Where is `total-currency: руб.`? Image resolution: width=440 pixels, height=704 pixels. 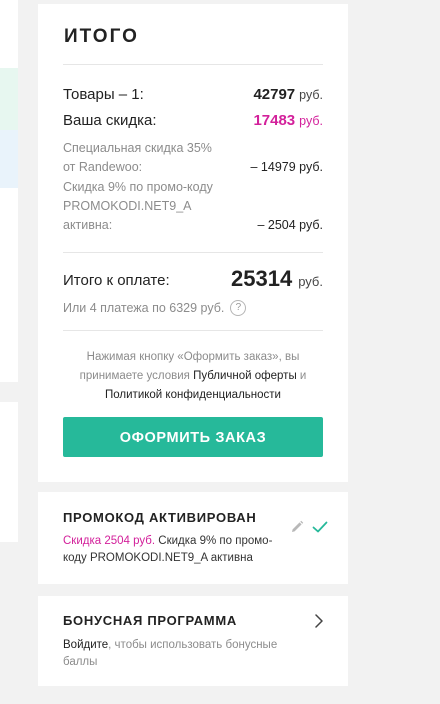
total-currency: руб. is located at coordinates (310, 281).